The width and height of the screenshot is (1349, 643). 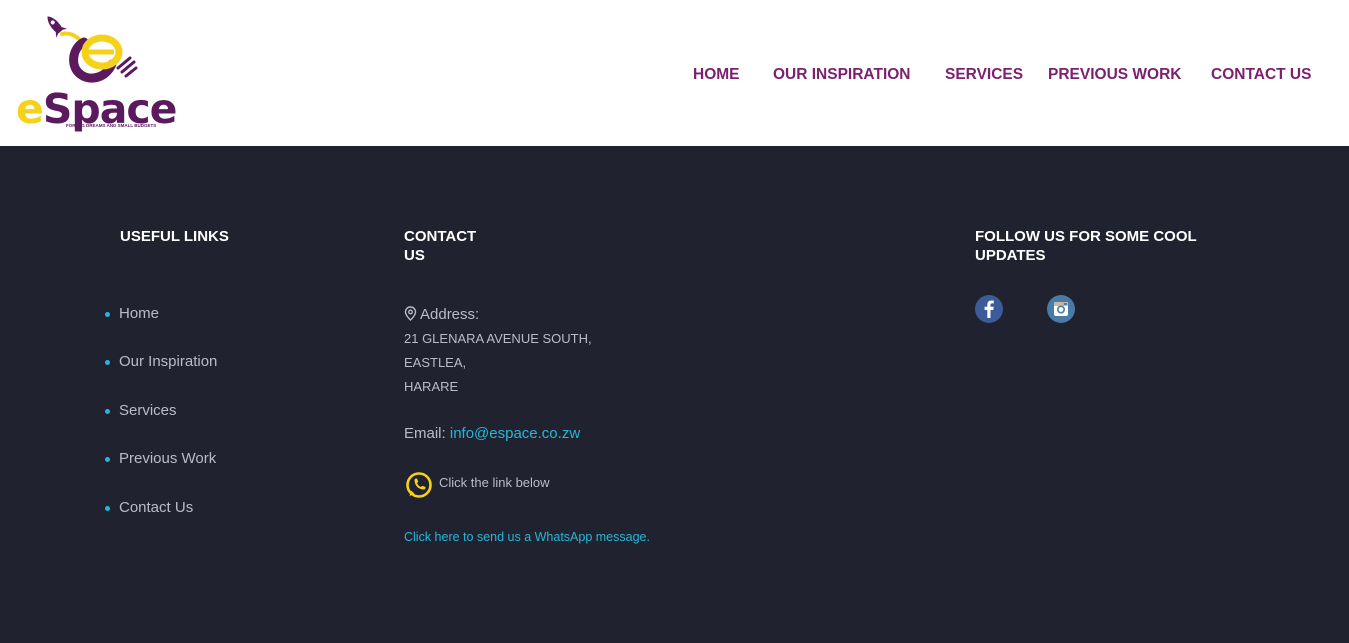 What do you see at coordinates (498, 338) in the screenshot?
I see `address-line-1: 21 GLENARA AVENUE SOUTH,` at bounding box center [498, 338].